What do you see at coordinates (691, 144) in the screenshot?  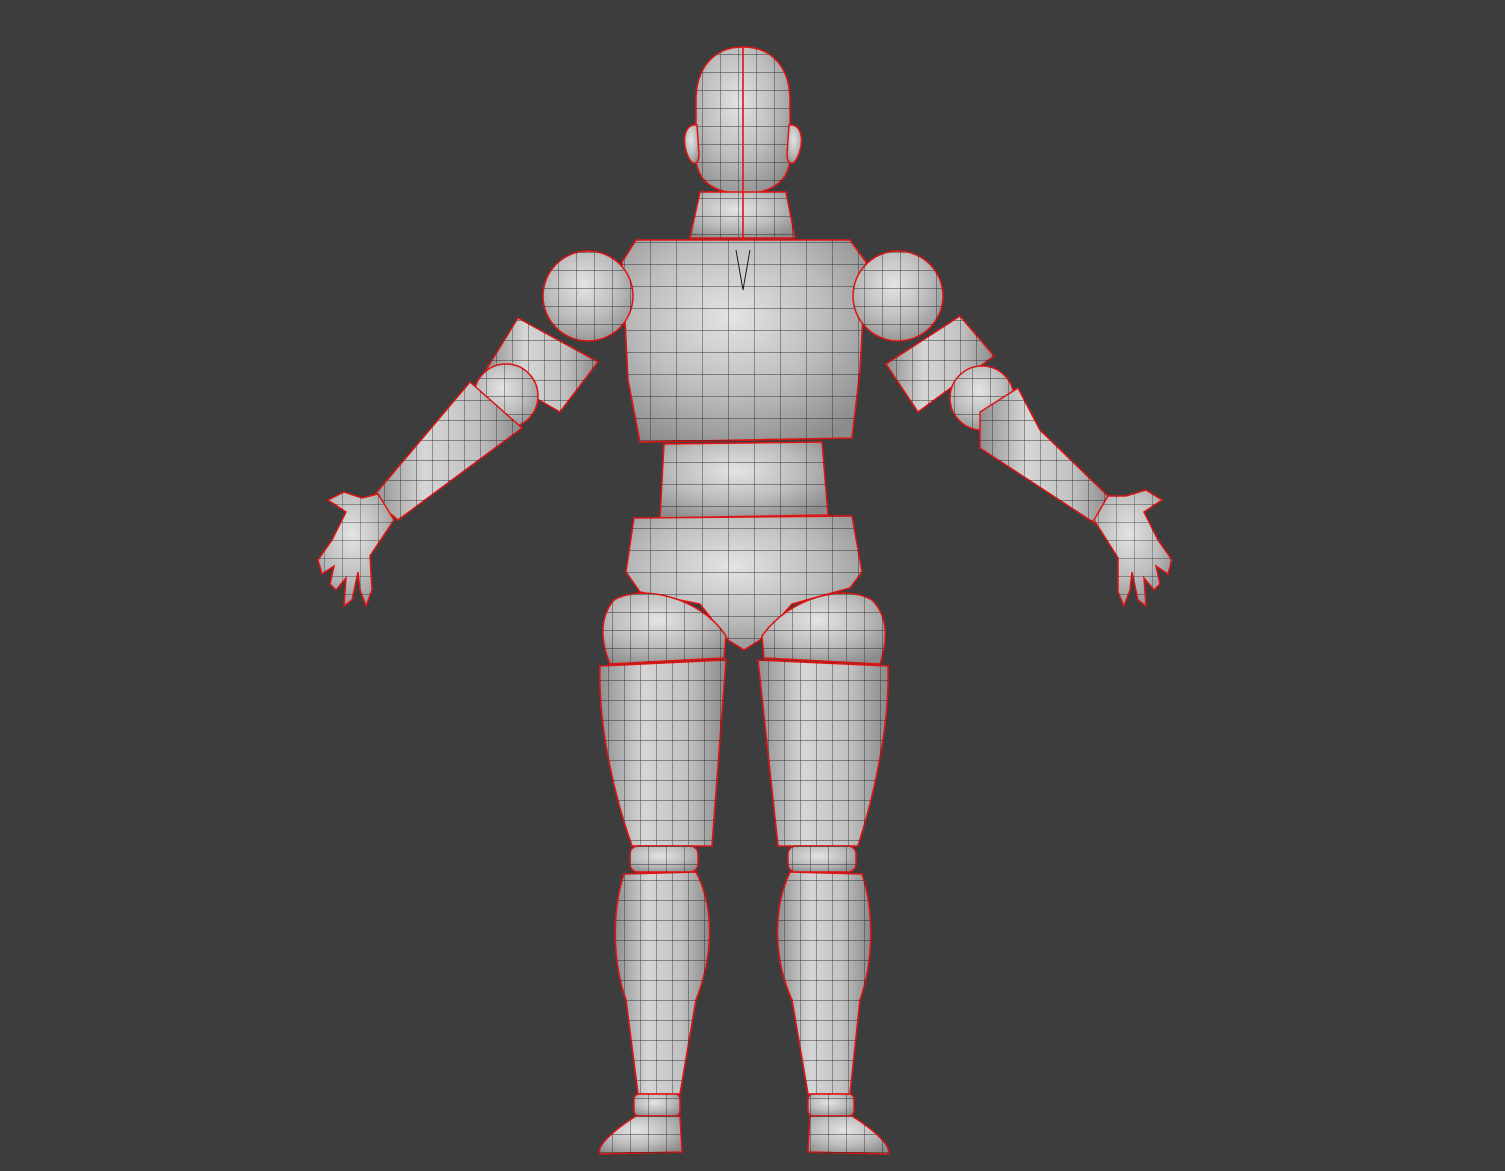 I see `ear-left` at bounding box center [691, 144].